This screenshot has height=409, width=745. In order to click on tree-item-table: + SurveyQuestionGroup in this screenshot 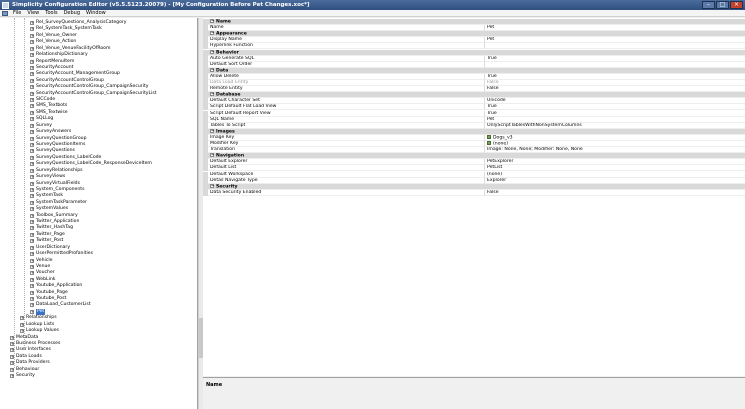, I will do `click(58, 139)`.